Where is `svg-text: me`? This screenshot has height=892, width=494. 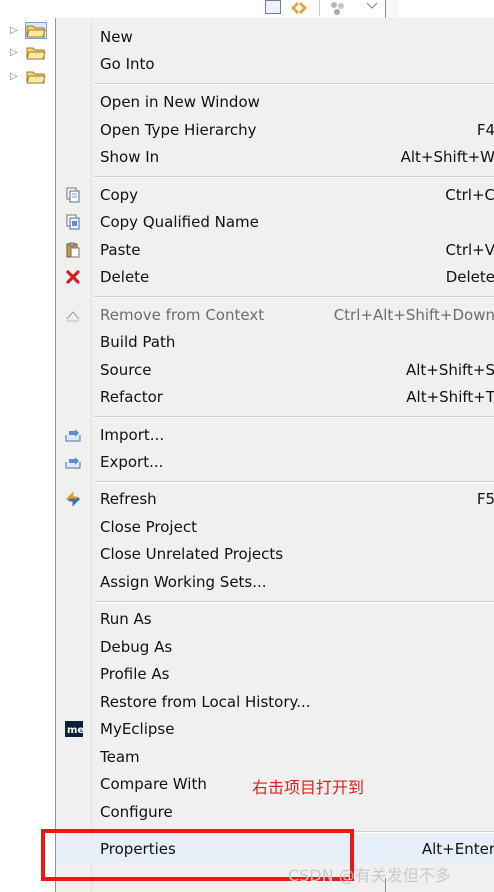
svg-text: me is located at coordinates (75, 730).